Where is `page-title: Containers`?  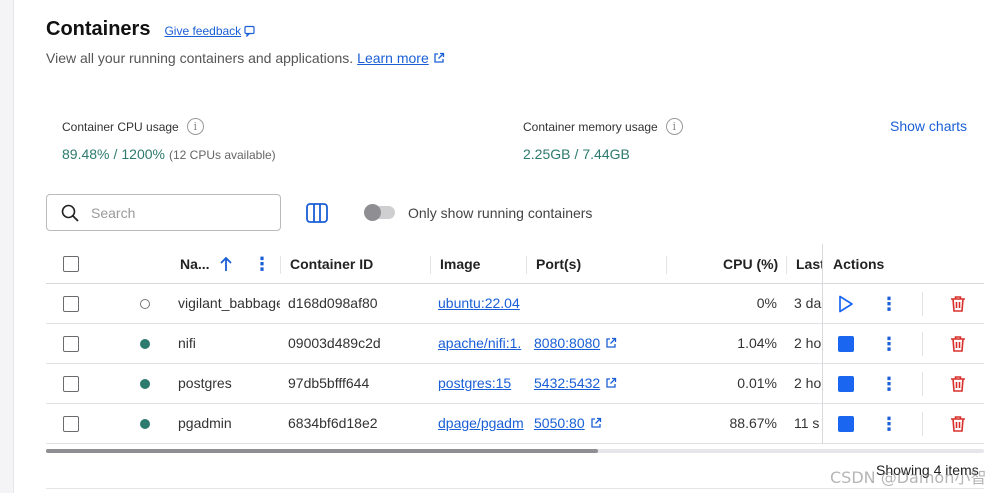 page-title: Containers is located at coordinates (98, 29).